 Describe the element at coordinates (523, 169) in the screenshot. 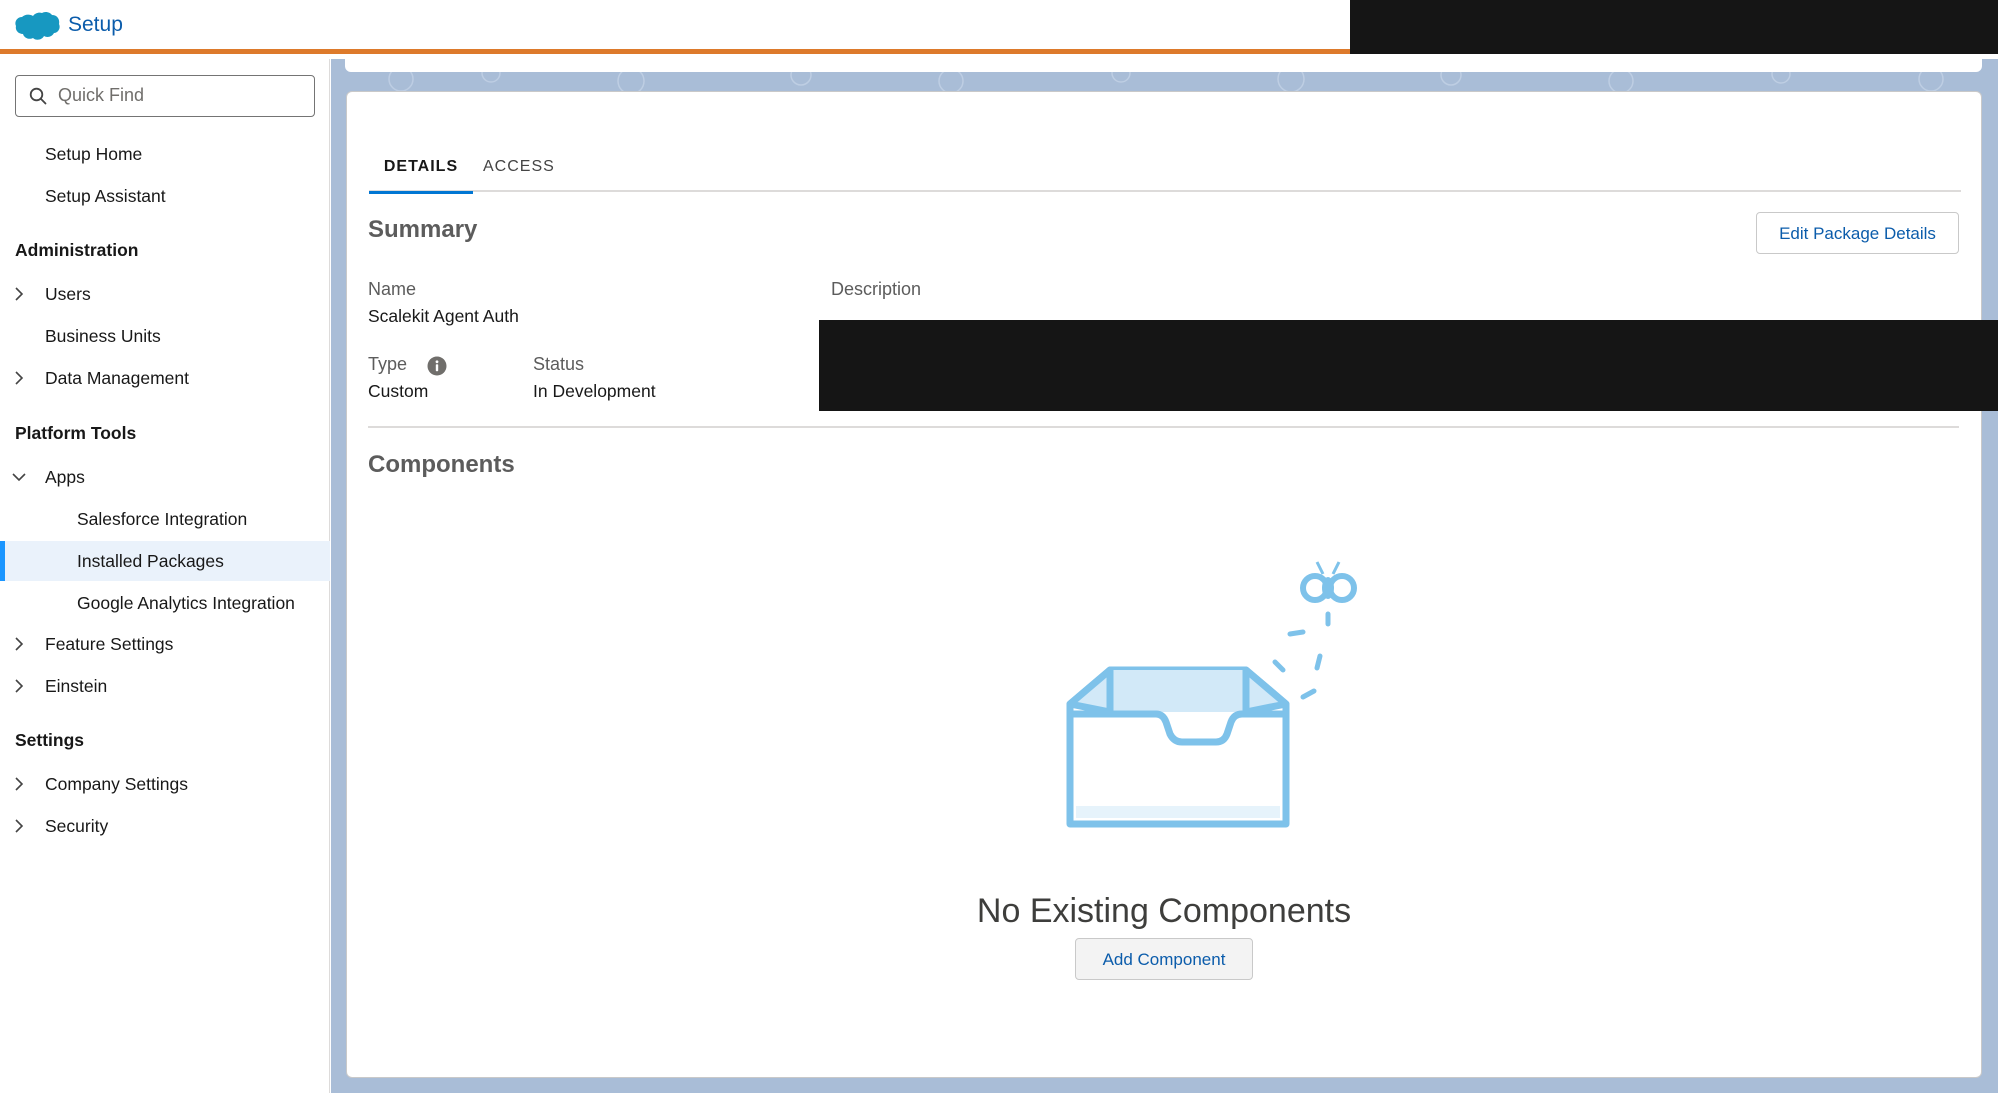

I see `tab-access: ACCESS` at that location.